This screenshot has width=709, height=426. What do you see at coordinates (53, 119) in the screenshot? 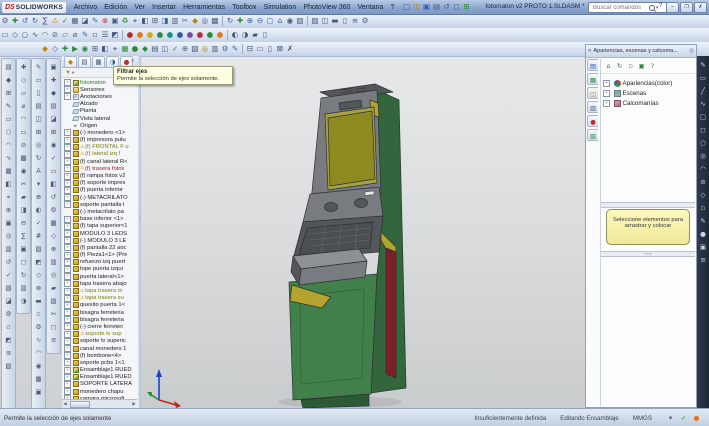
I see `toolbar-icon: ◪` at bounding box center [53, 119].